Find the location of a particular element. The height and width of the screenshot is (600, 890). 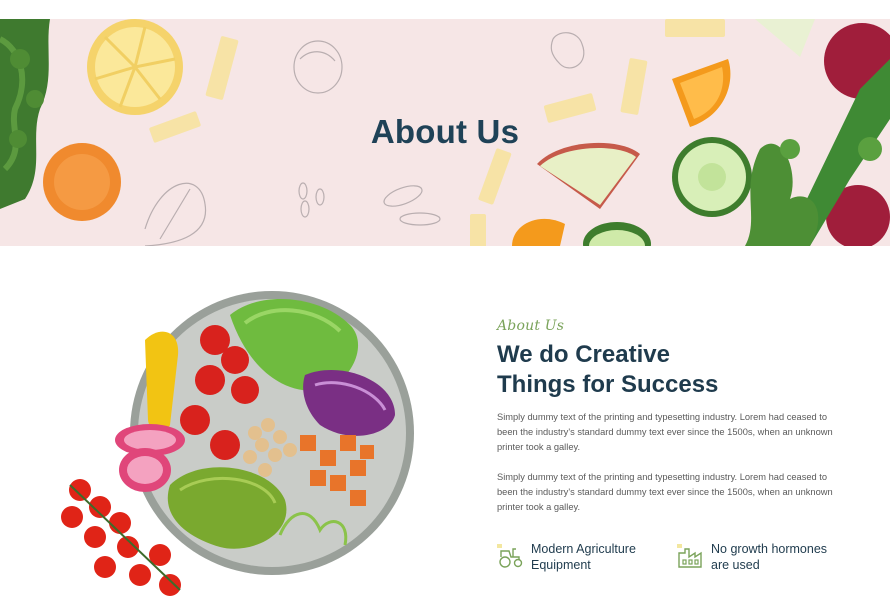

tractor-icon is located at coordinates (510, 556).